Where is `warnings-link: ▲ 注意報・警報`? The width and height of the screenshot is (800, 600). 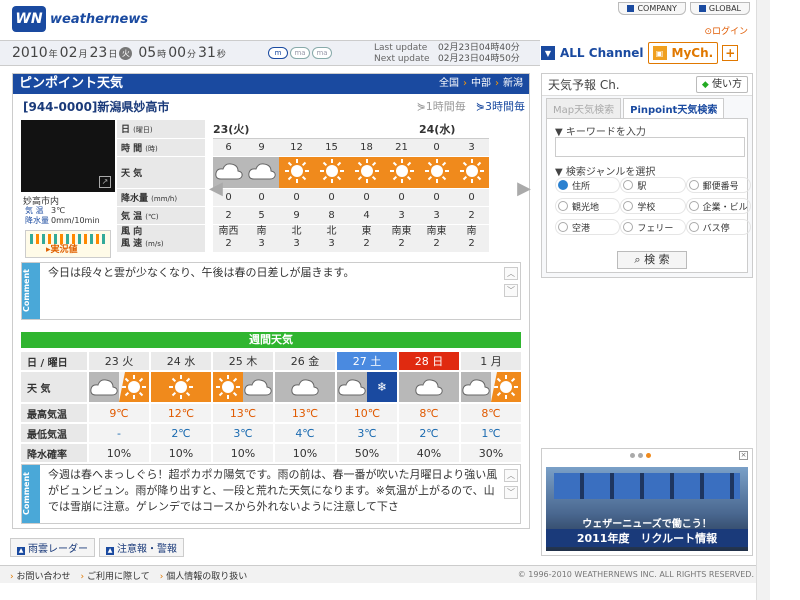 warnings-link: ▲ 注意報・警報 is located at coordinates (141, 547).